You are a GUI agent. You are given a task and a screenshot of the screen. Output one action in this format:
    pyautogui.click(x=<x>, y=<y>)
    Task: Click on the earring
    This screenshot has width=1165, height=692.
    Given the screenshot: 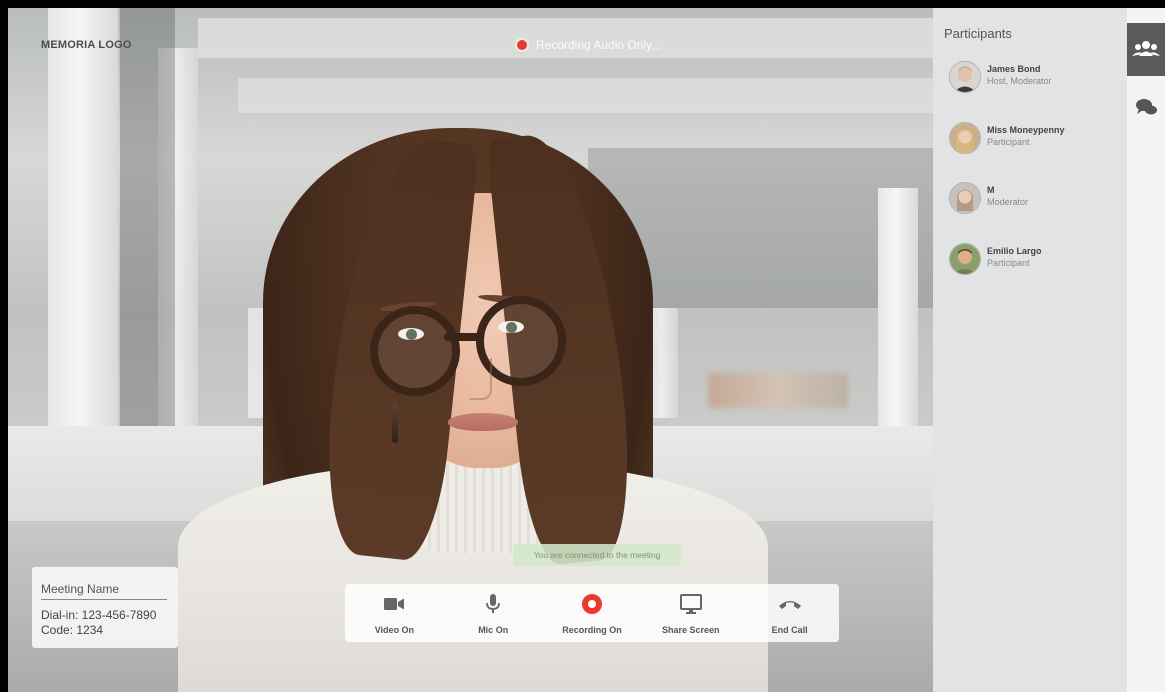 What is the action you would take?
    pyautogui.click(x=395, y=423)
    